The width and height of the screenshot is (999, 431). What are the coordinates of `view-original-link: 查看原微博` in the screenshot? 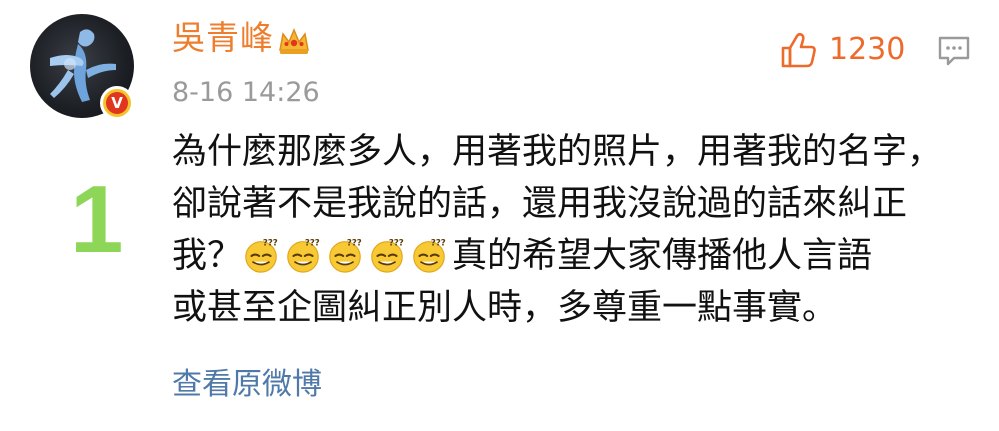 It's located at (247, 385).